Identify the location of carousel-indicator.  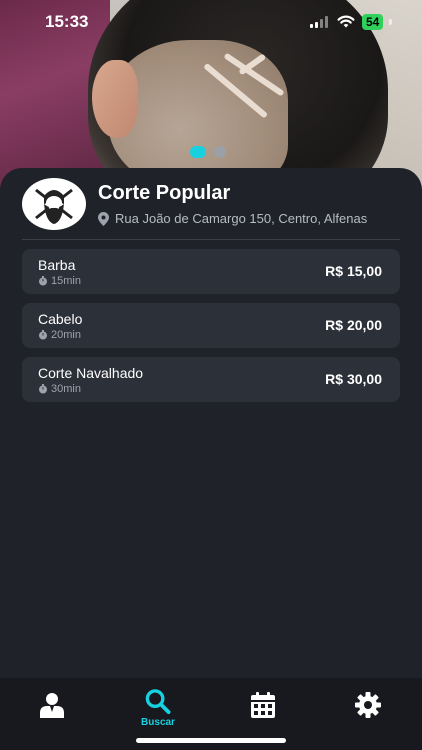
(208, 152).